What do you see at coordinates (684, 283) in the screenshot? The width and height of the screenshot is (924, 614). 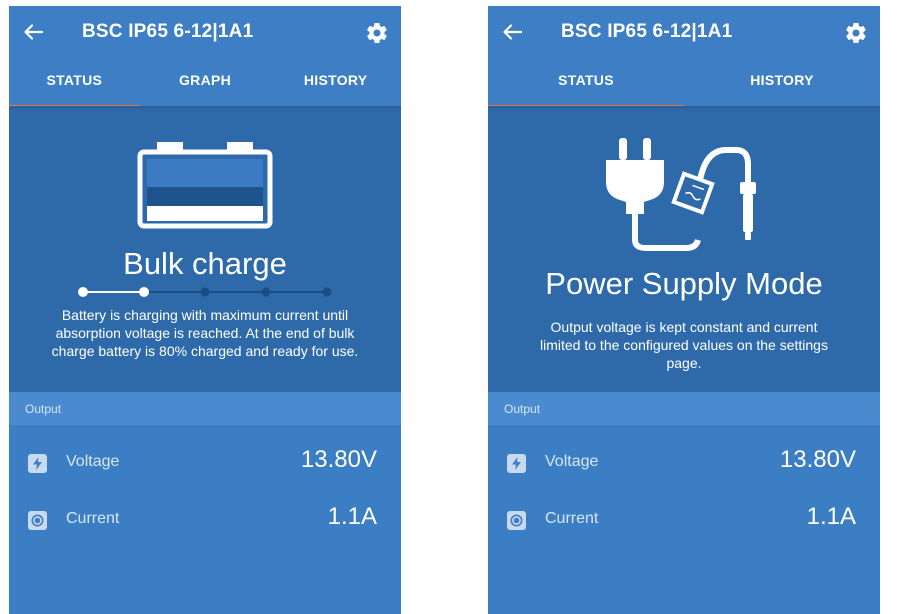 I see `charge-state-title: Power Supply Mode` at bounding box center [684, 283].